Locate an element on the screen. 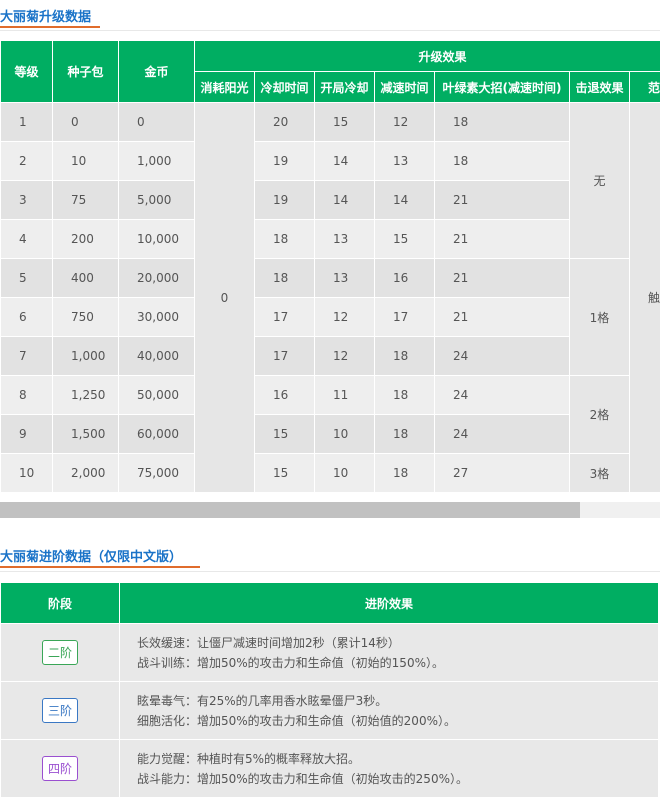 This screenshot has height=798, width=660. table-row: 6 750 30,000 17 12 17 21 is located at coordinates (330, 317).